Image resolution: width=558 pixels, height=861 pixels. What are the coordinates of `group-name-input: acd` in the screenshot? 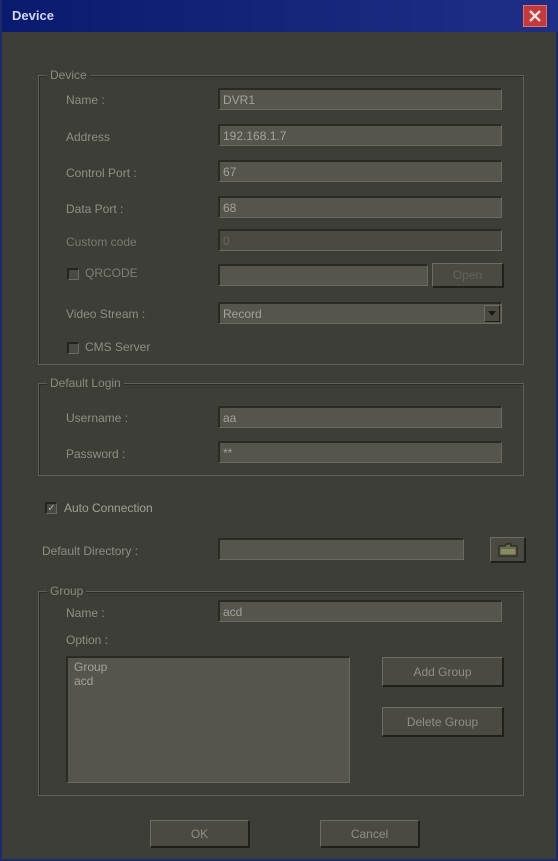 It's located at (360, 611).